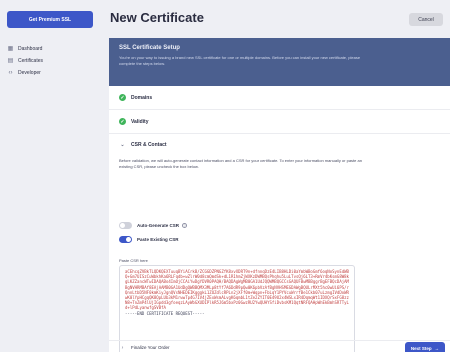  I want to click on csr-end-marker: -----END CERTIFICATE REQUEST-----, so click(165, 313).